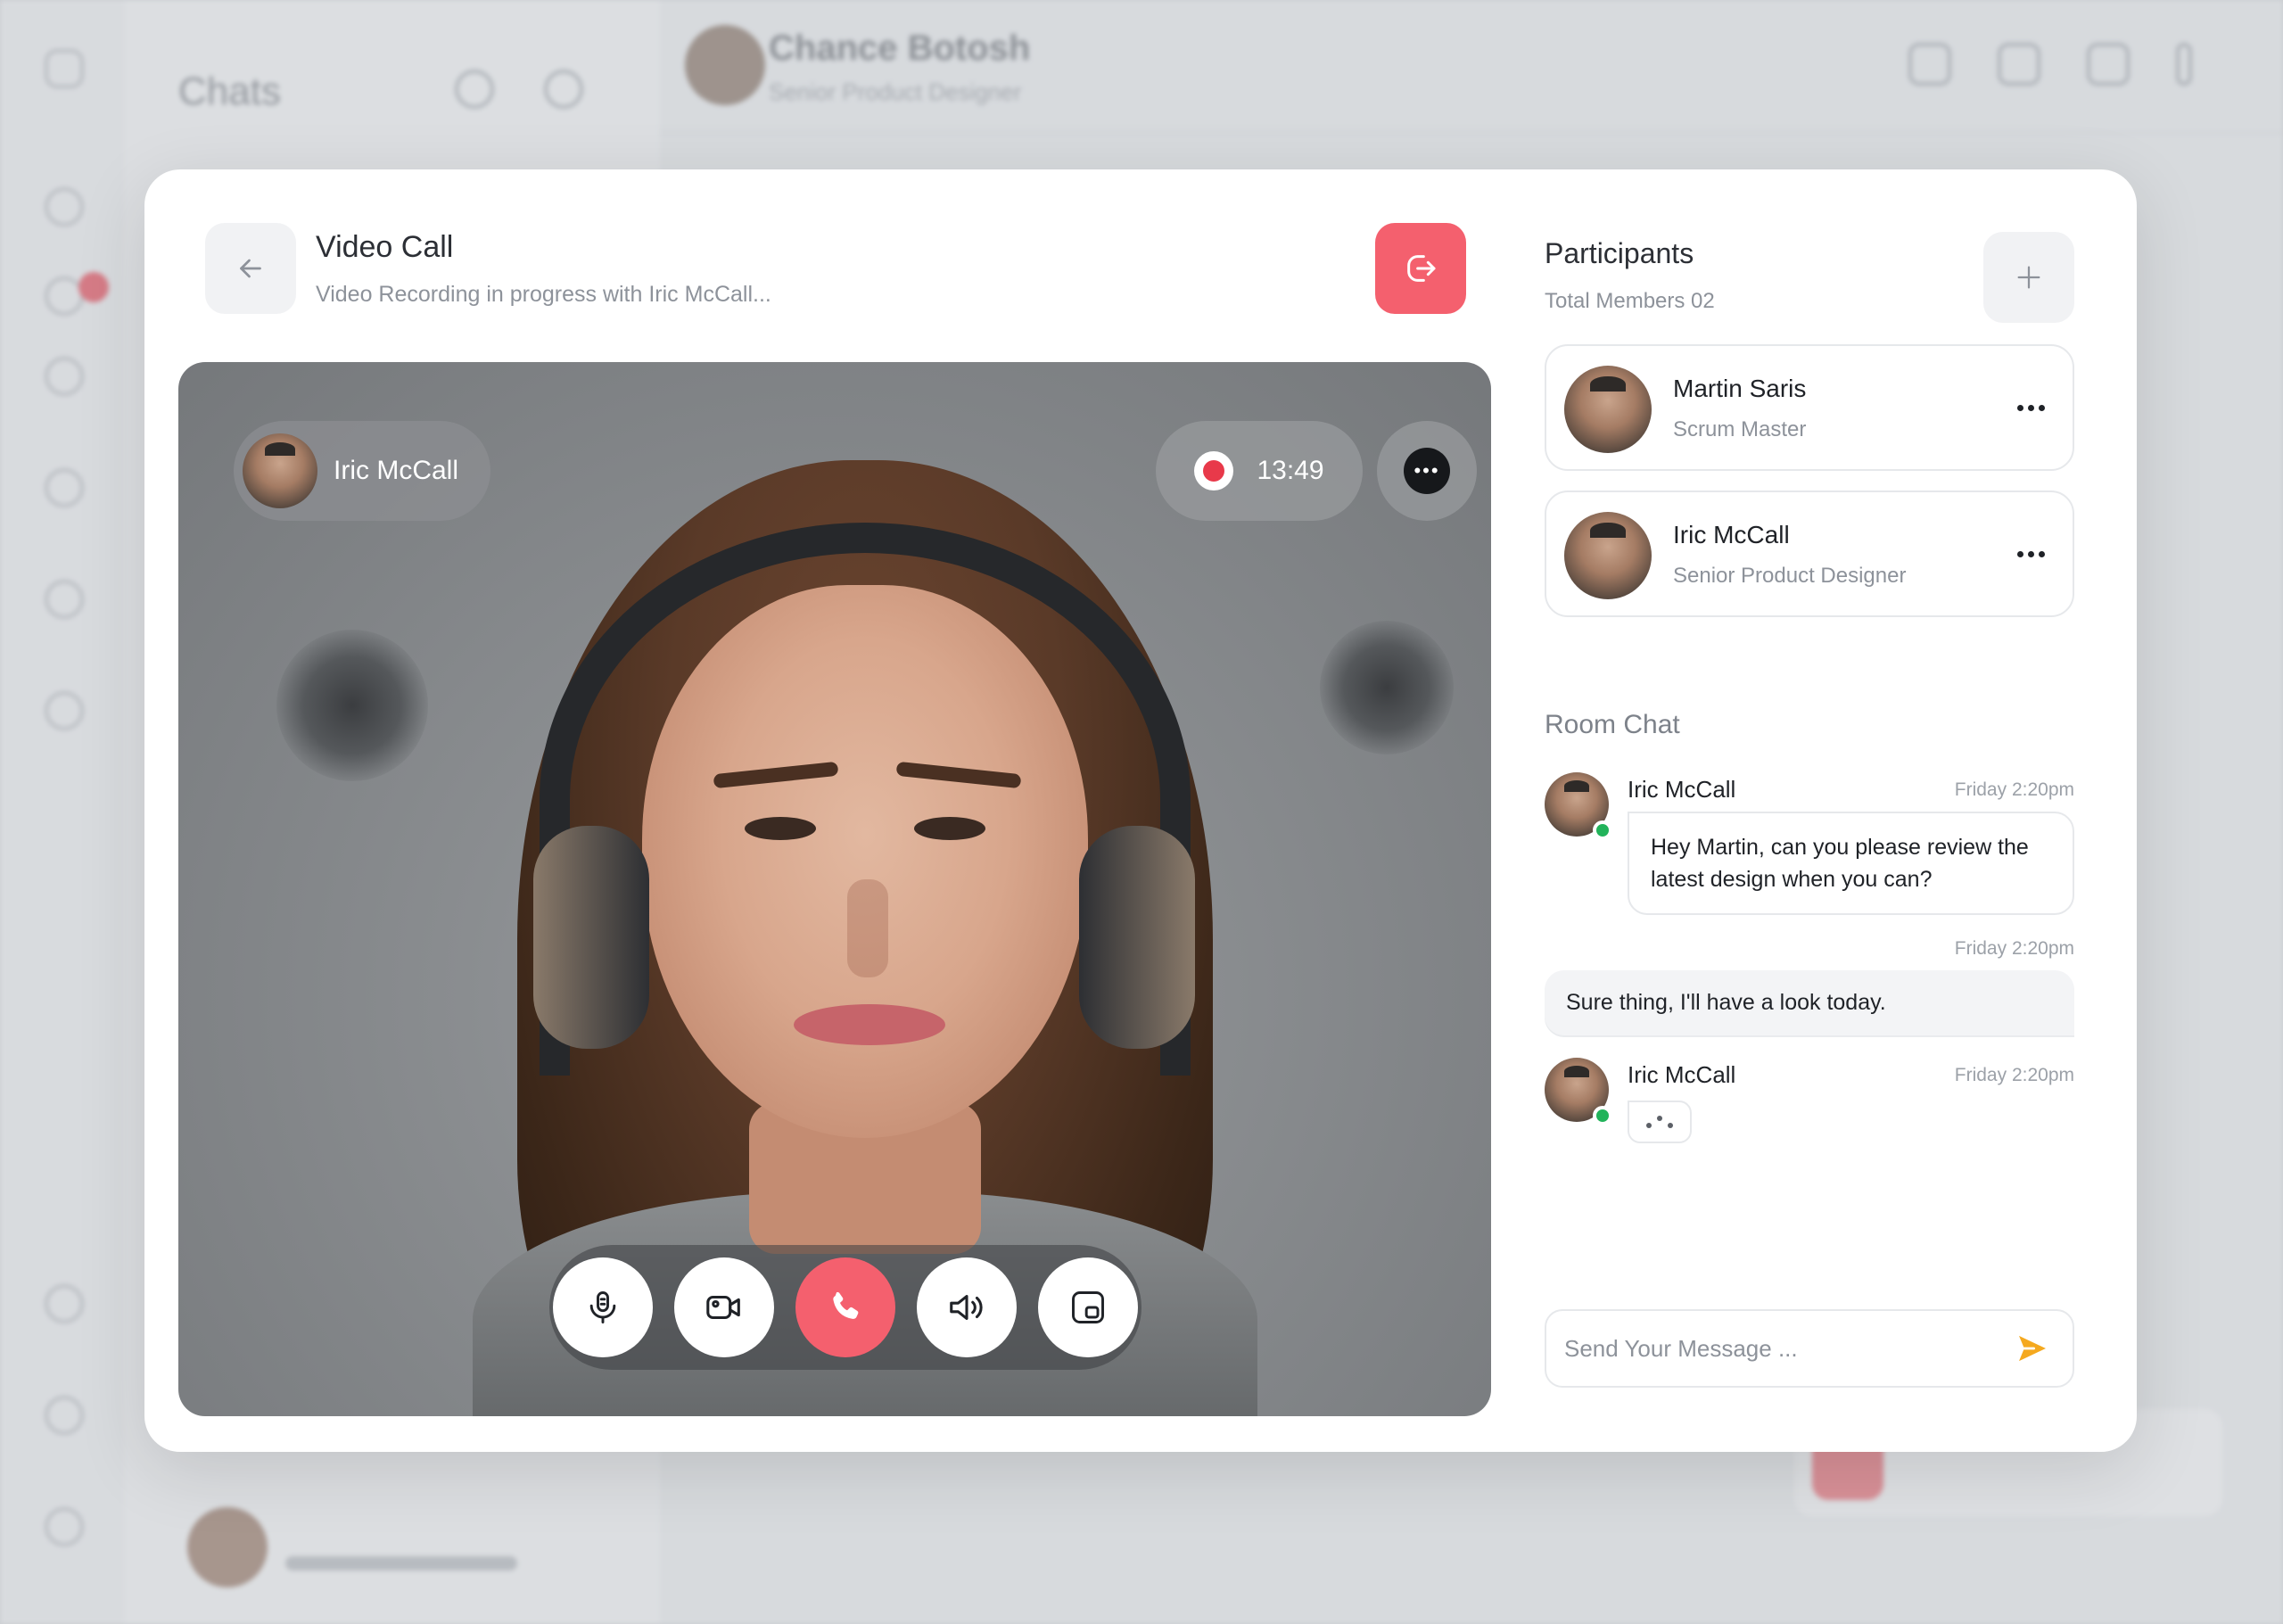 Image resolution: width=2283 pixels, height=1624 pixels. Describe the element at coordinates (1740, 429) in the screenshot. I see `participant-role: Scrum Master` at that location.